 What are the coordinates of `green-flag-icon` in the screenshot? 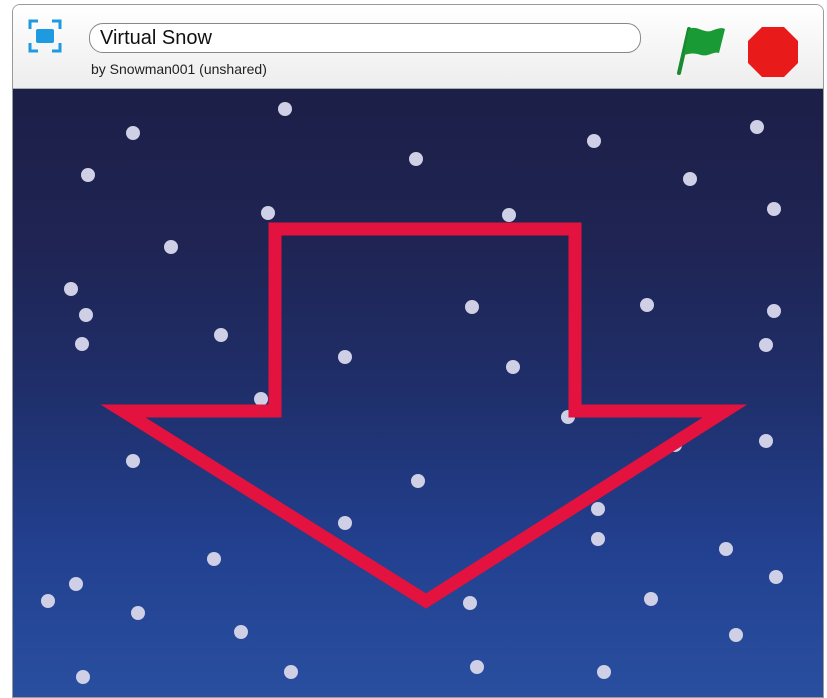 It's located at (701, 51).